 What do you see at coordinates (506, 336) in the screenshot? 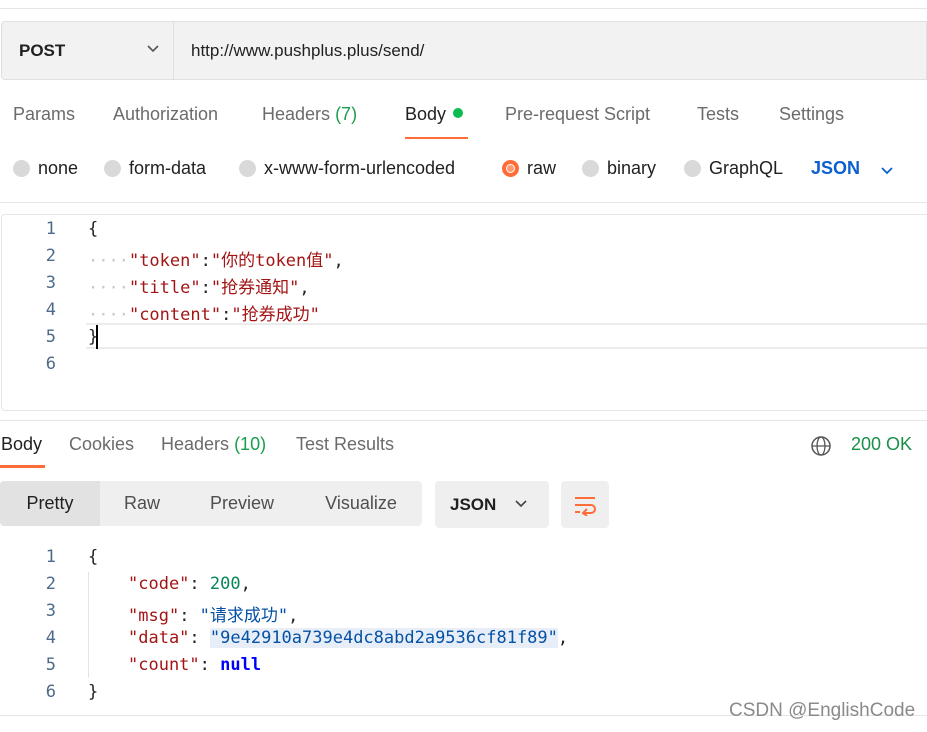
I see `current-line-highlight` at bounding box center [506, 336].